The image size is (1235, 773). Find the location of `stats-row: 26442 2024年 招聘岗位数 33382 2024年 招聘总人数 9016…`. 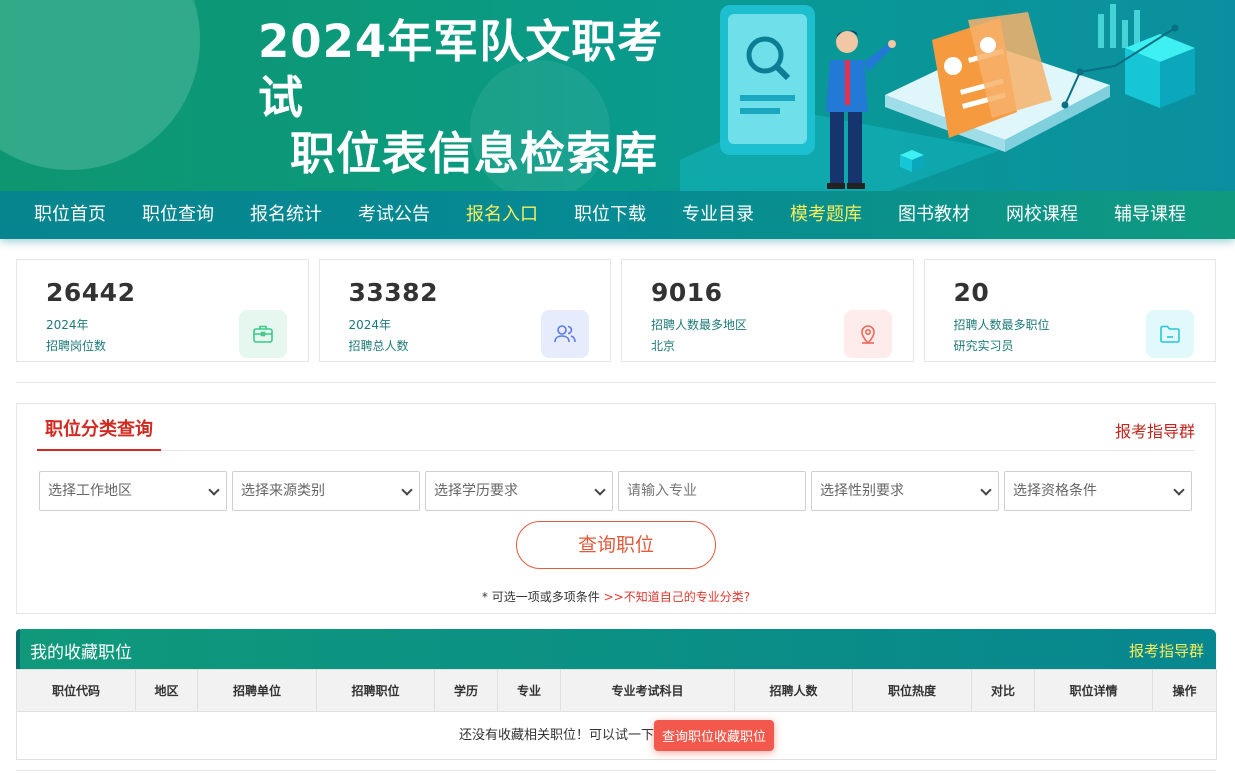

stats-row: 26442 2024年 招聘岗位数 33382 2024年 招聘总人数 9016… is located at coordinates (616, 310).